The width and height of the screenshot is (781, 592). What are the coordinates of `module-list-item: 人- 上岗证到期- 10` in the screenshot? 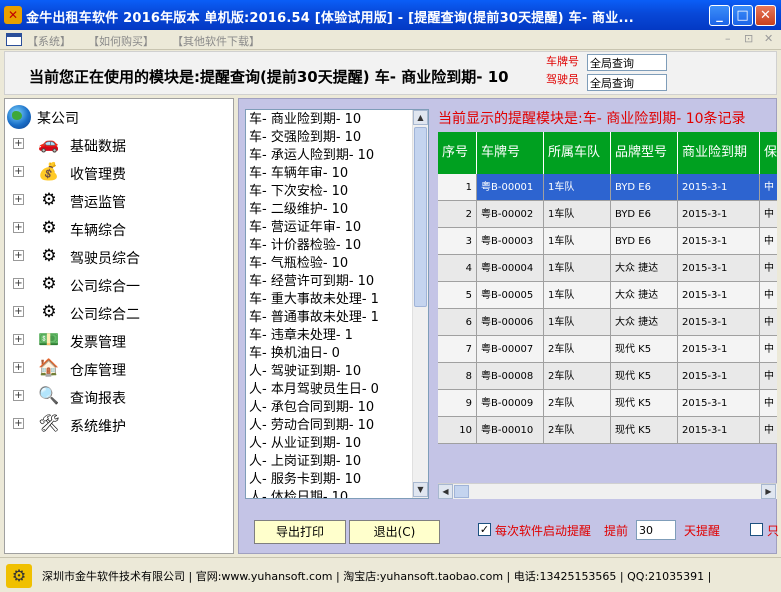 It's located at (305, 462).